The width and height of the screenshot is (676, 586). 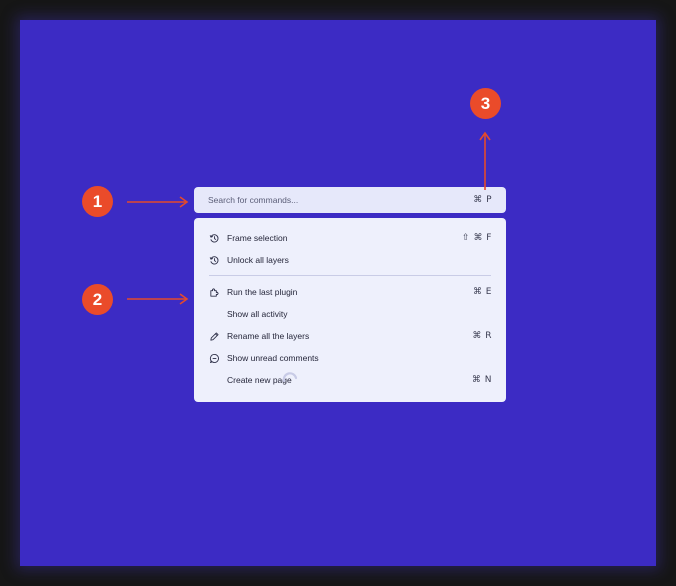 What do you see at coordinates (485, 160) in the screenshot?
I see `arrow-to-shortcut` at bounding box center [485, 160].